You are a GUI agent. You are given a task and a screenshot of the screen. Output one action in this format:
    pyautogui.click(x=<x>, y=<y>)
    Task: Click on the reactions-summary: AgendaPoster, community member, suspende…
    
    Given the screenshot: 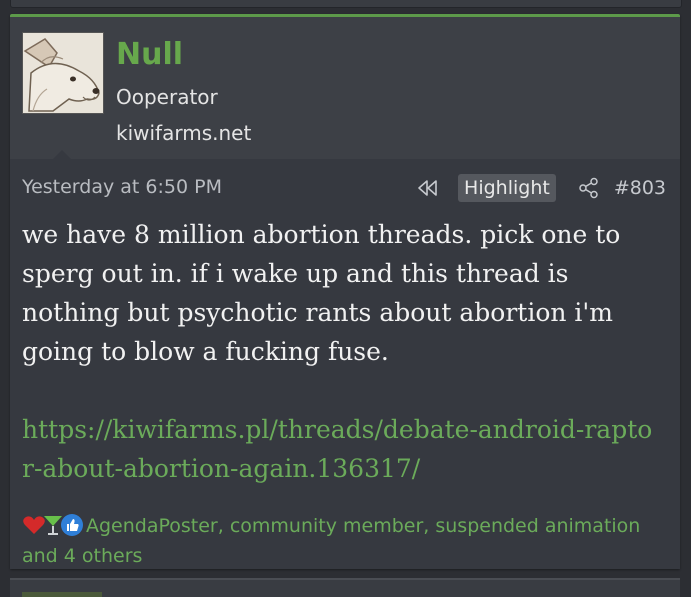 What is the action you would take?
    pyautogui.click(x=331, y=541)
    